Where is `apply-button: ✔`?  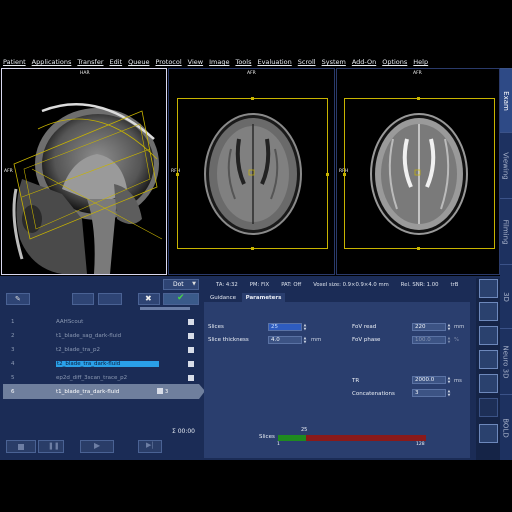 apply-button: ✔ is located at coordinates (181, 299).